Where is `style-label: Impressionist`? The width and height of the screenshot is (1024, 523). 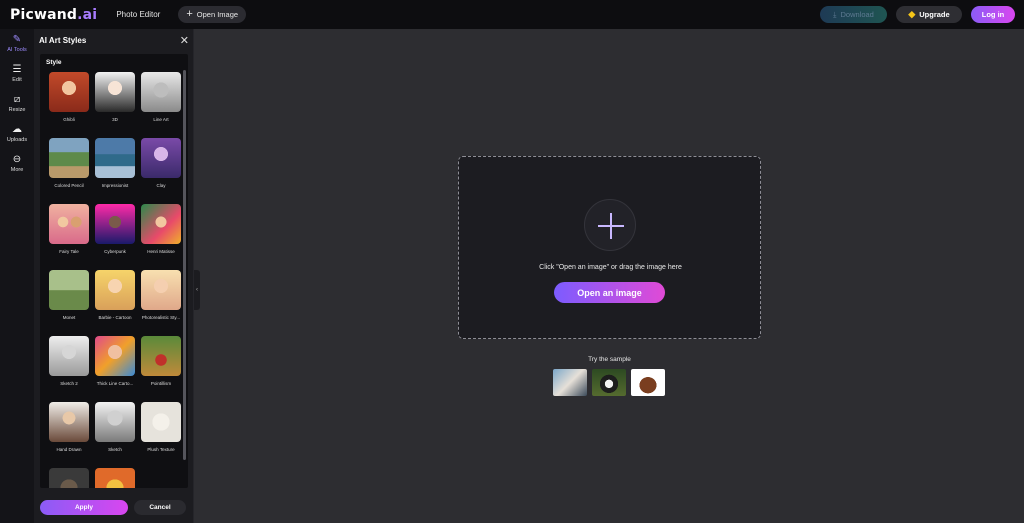 style-label: Impressionist is located at coordinates (115, 185).